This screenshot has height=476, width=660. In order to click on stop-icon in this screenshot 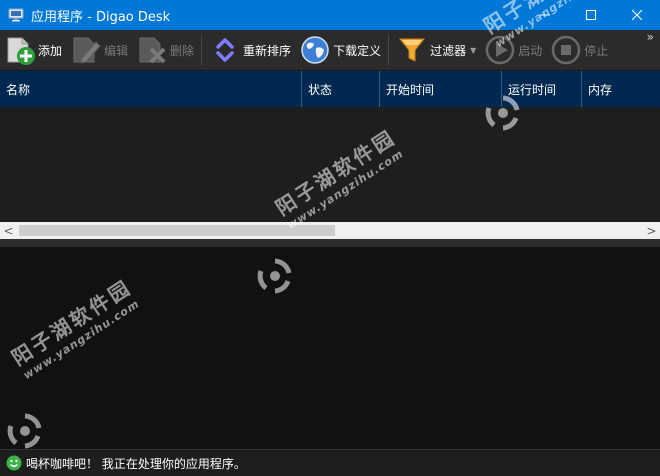, I will do `click(566, 50)`.